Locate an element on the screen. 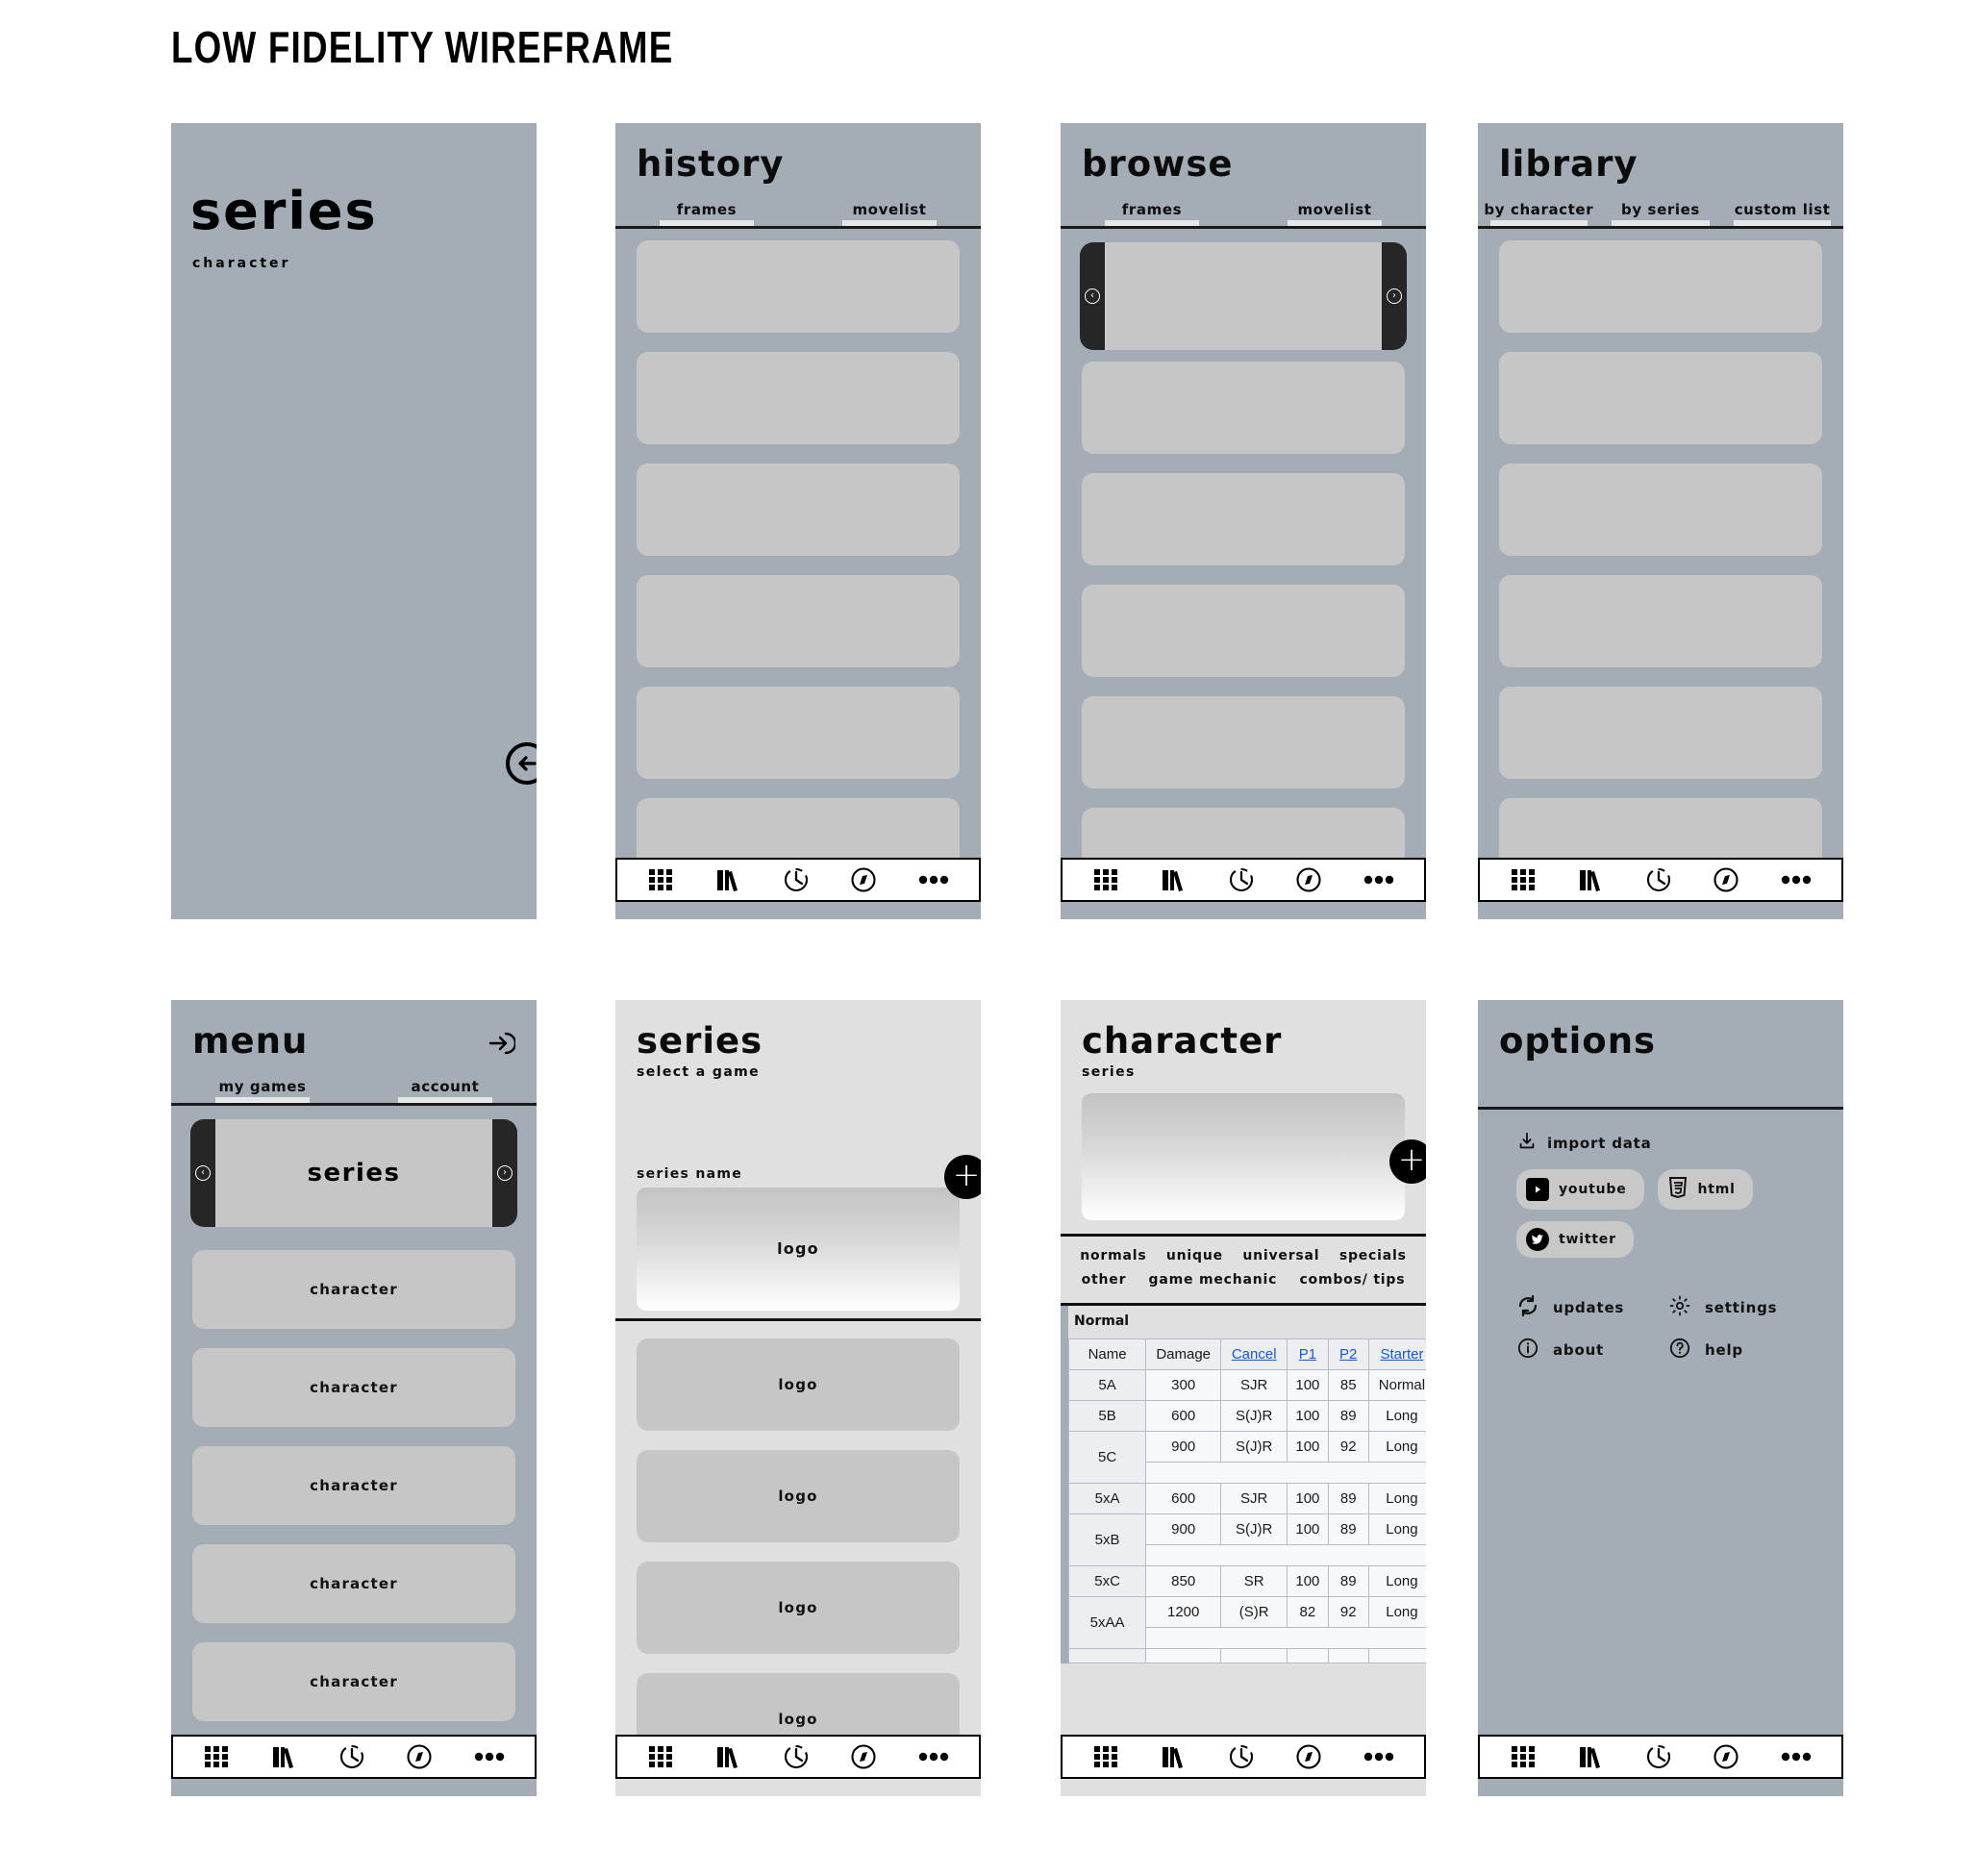 The height and width of the screenshot is (1876, 1976). tab-by-character: by character is located at coordinates (1539, 213).